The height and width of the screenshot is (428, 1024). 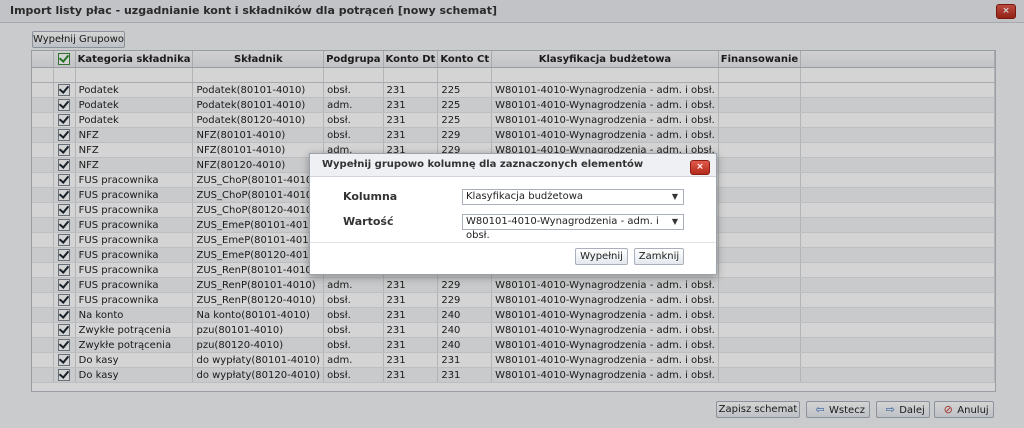 I want to click on column-label: Kolumna, so click(x=370, y=196).